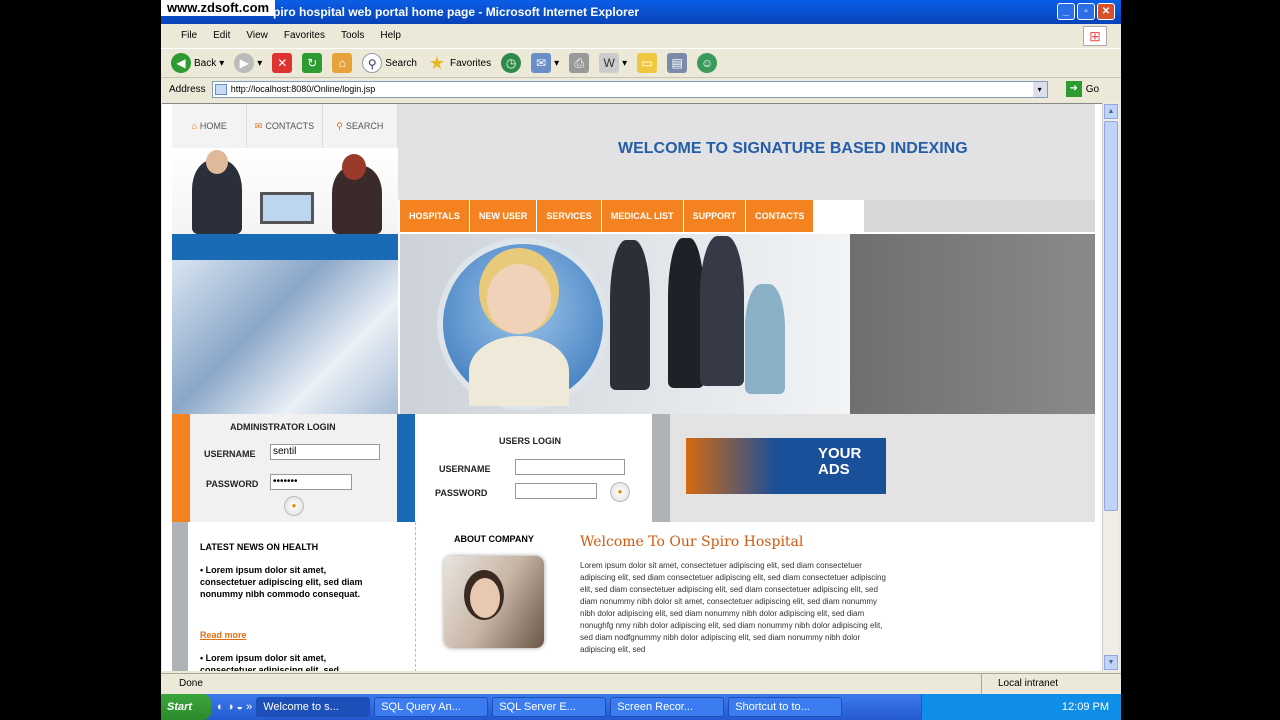 This screenshot has width=1280, height=720. I want to click on orange-accent, so click(181, 468).